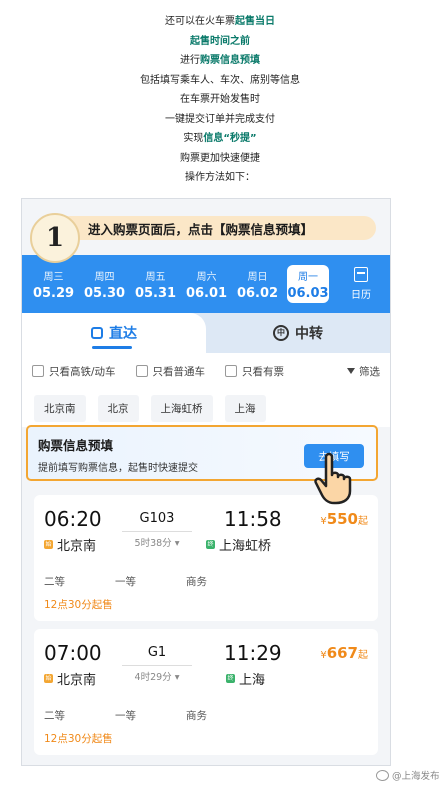 This screenshot has width=440, height=788. I want to click on station-chip: 北京南, so click(60, 408).